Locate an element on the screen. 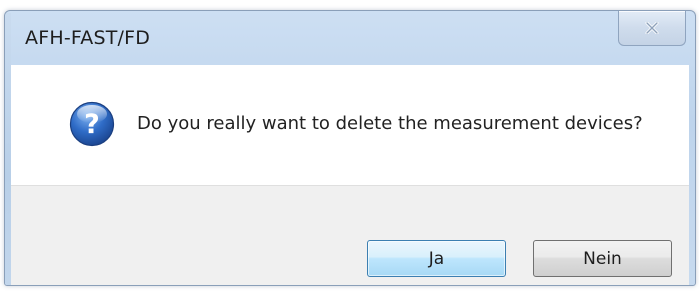  window-title: AFH-FAST/FD is located at coordinates (88, 38).